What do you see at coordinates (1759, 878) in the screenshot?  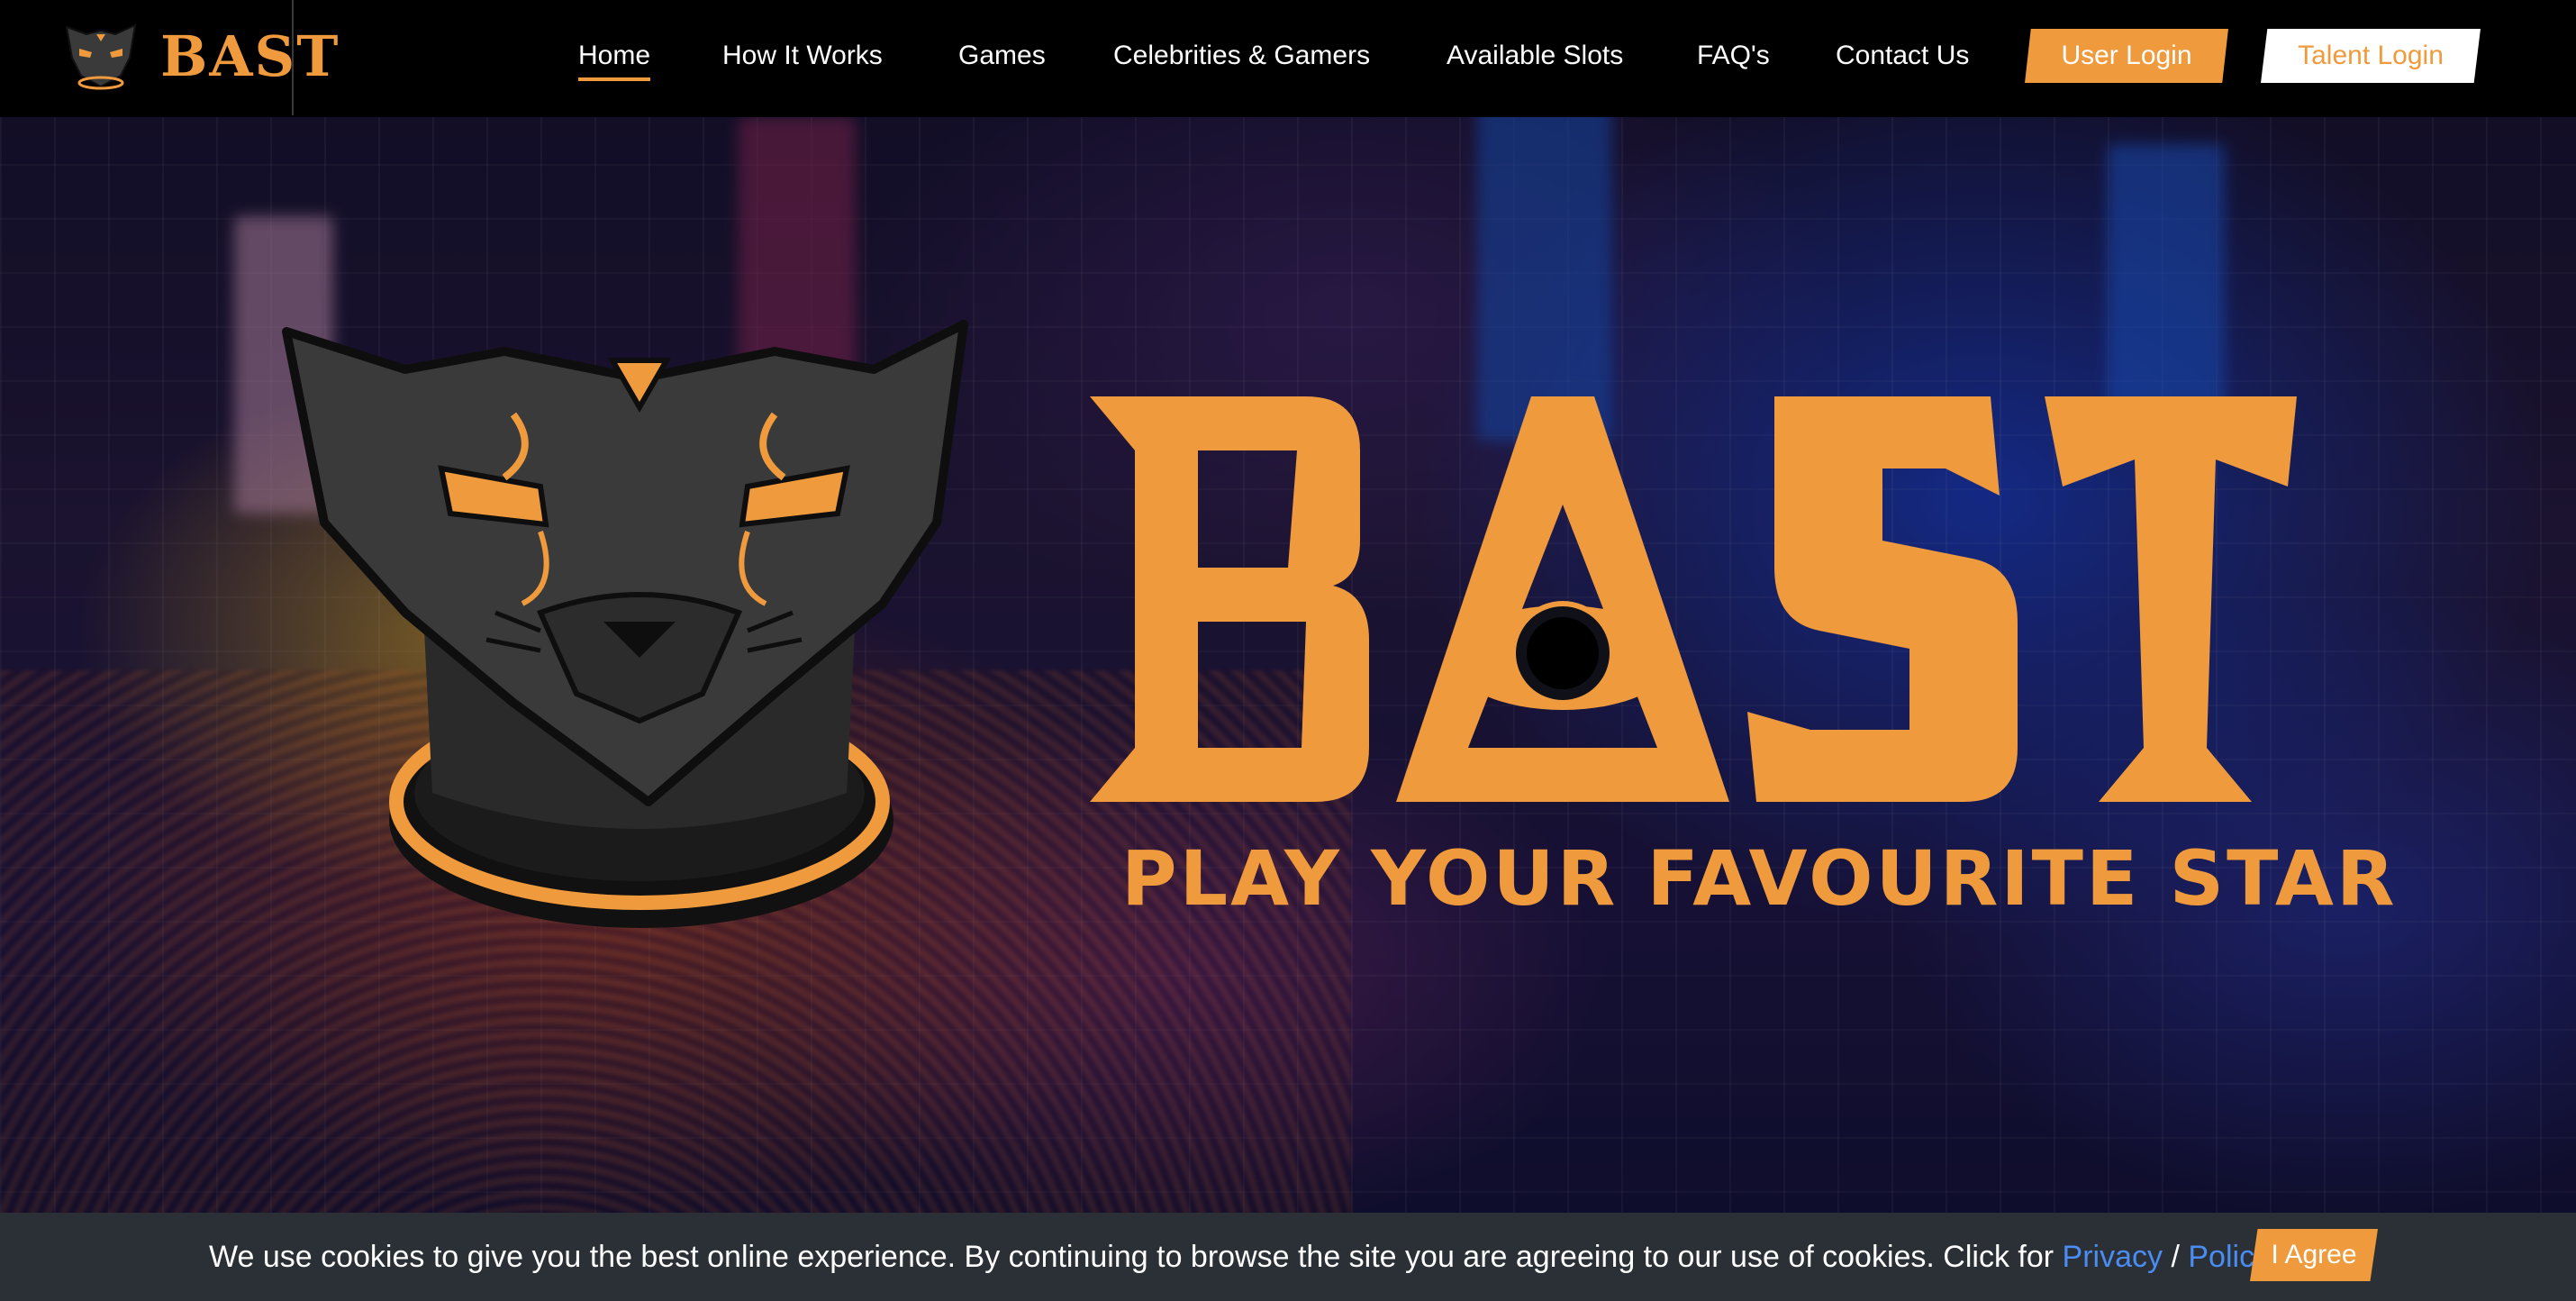 I see `hero-tagline: PLAY YOUR FAVOURITE STAR` at bounding box center [1759, 878].